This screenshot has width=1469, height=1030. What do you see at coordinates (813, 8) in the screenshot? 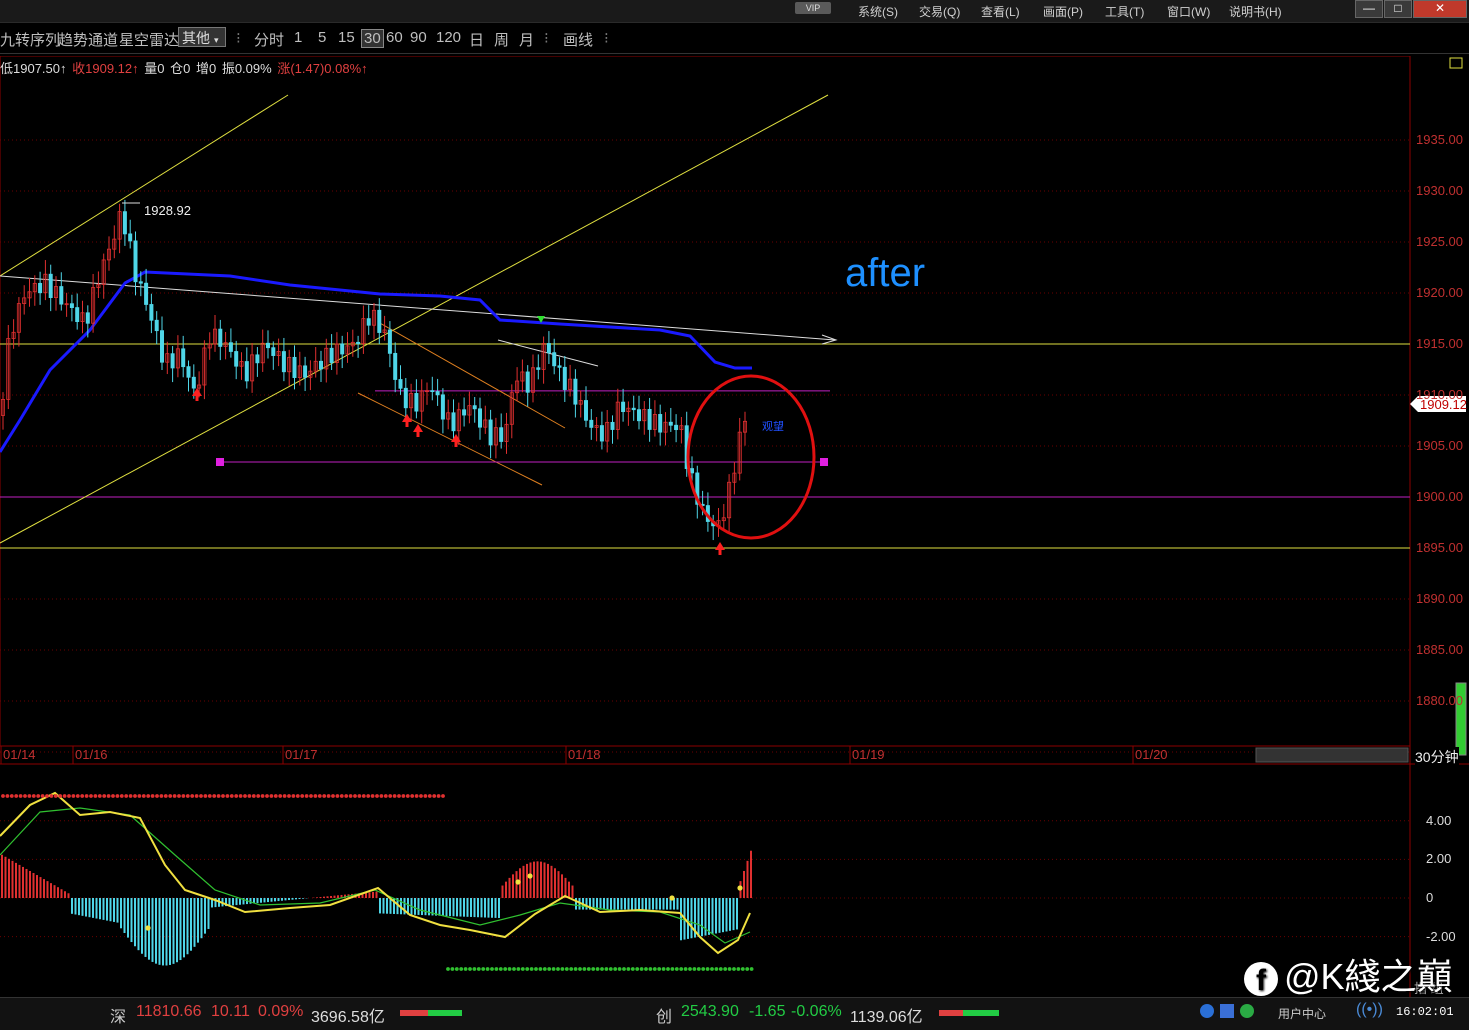
I see `vip-badge: VIP` at bounding box center [813, 8].